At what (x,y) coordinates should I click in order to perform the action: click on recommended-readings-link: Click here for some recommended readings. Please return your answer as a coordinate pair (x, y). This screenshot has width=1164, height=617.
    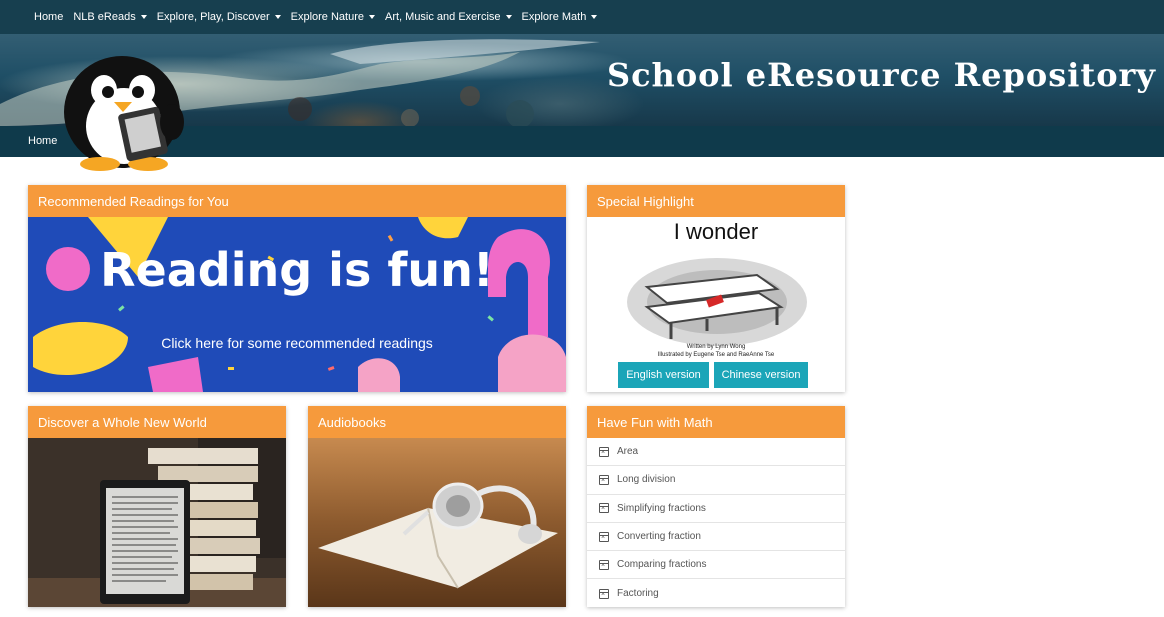
    Looking at the image, I should click on (297, 343).